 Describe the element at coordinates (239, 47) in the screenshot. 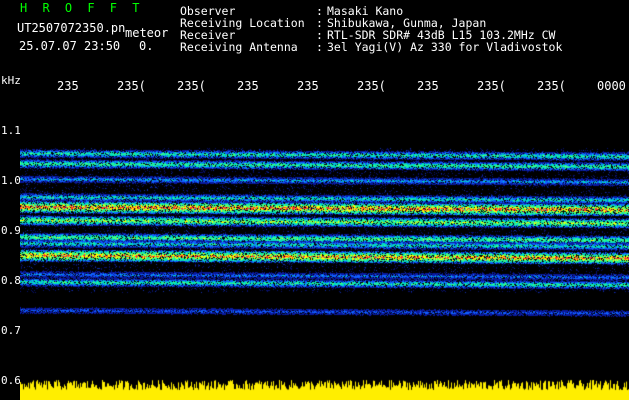

I see `info-label-antenna: Receiving Antenna` at that location.